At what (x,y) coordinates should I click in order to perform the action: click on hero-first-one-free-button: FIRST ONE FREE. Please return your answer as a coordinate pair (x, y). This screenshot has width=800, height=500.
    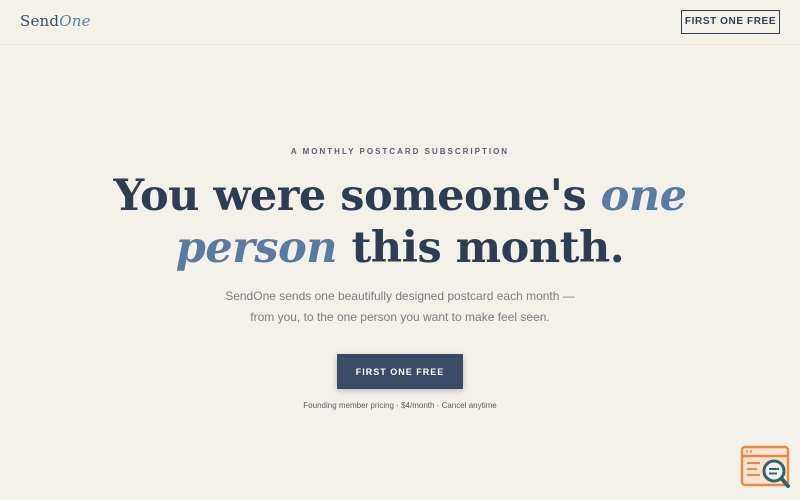
    Looking at the image, I should click on (400, 371).